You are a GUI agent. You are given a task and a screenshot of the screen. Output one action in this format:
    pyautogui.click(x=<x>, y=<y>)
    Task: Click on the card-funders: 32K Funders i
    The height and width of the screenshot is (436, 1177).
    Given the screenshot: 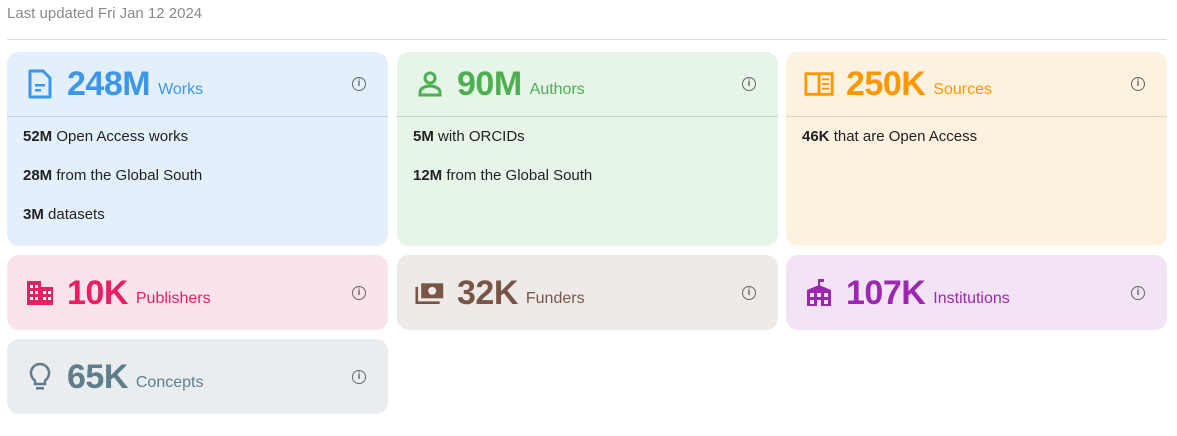 What is the action you would take?
    pyautogui.click(x=587, y=292)
    